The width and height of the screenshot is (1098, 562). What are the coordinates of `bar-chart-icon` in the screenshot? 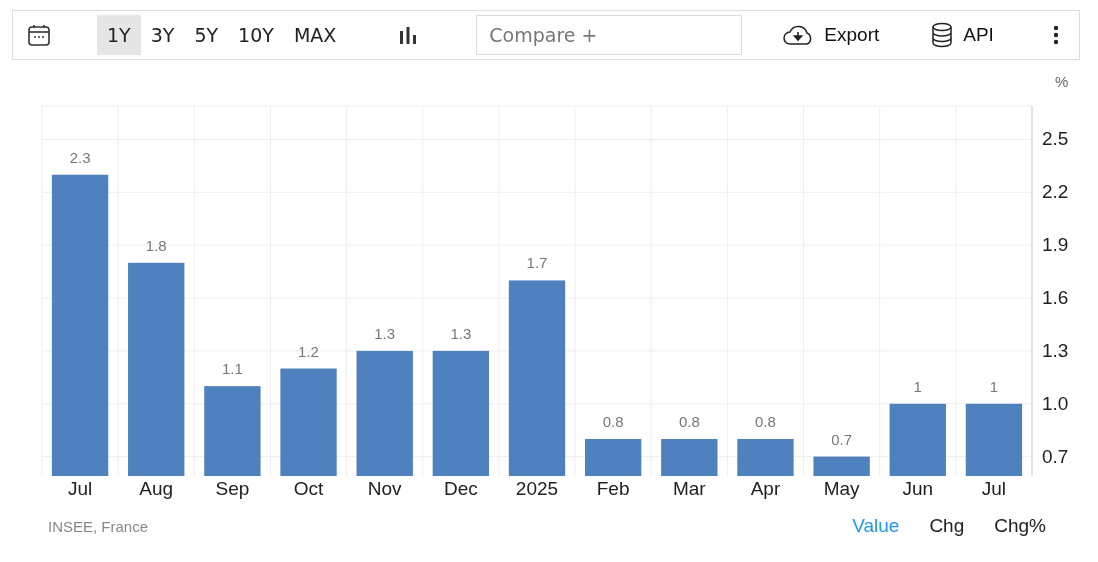 It's located at (408, 35).